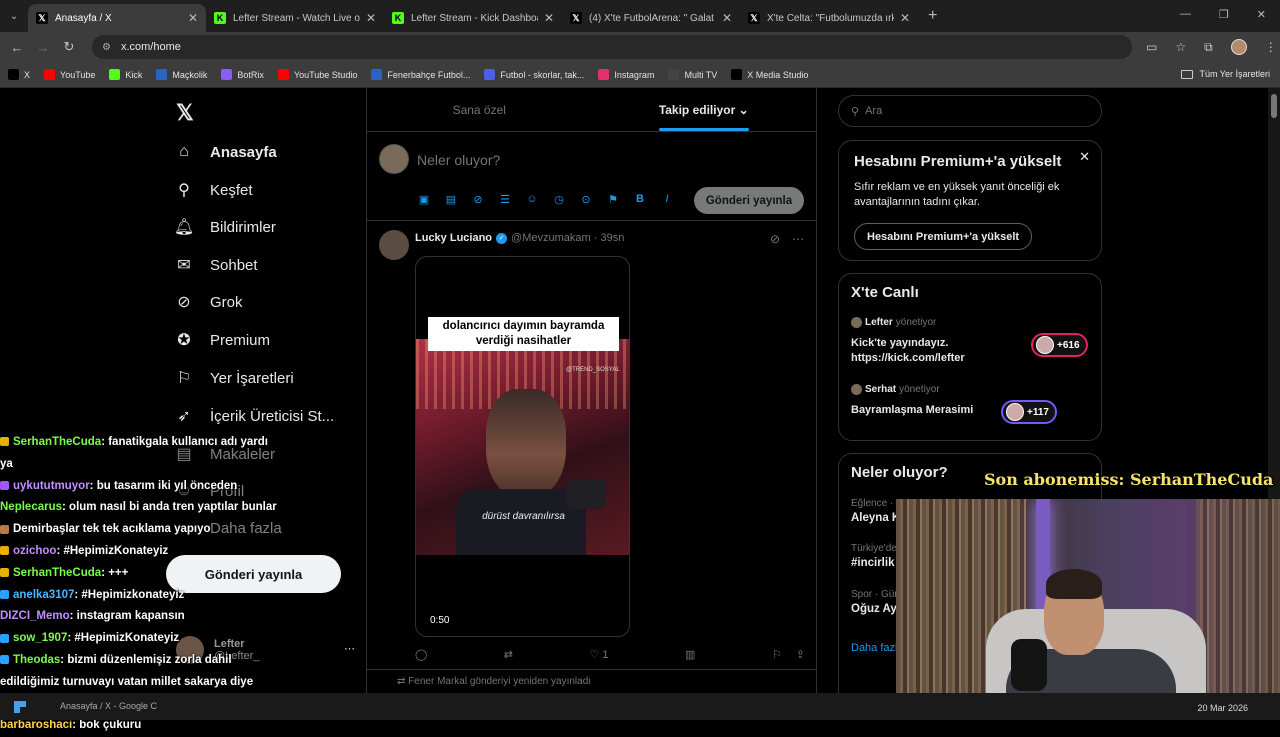 The height and width of the screenshot is (737, 1280). Describe the element at coordinates (234, 378) in the screenshot. I see `nav-item-bookmark: ⚐ Yer İşaretleri` at that location.